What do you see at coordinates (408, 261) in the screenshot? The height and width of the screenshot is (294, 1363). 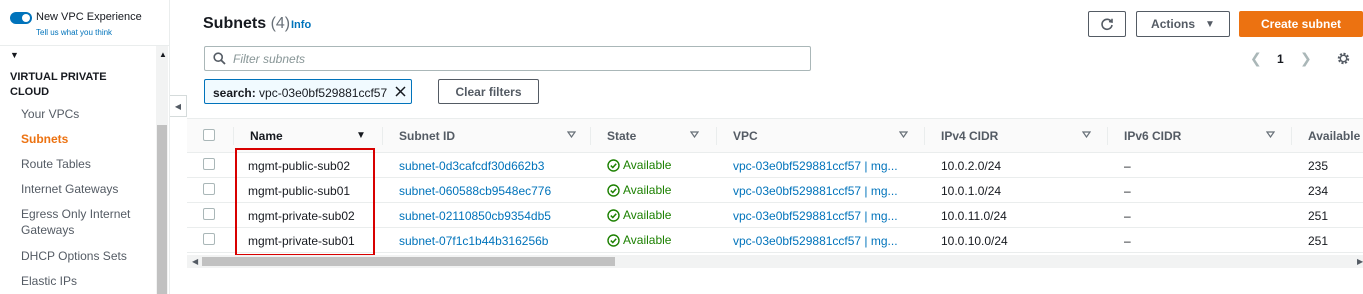 I see `horizontal-scrollbar-thumb` at bounding box center [408, 261].